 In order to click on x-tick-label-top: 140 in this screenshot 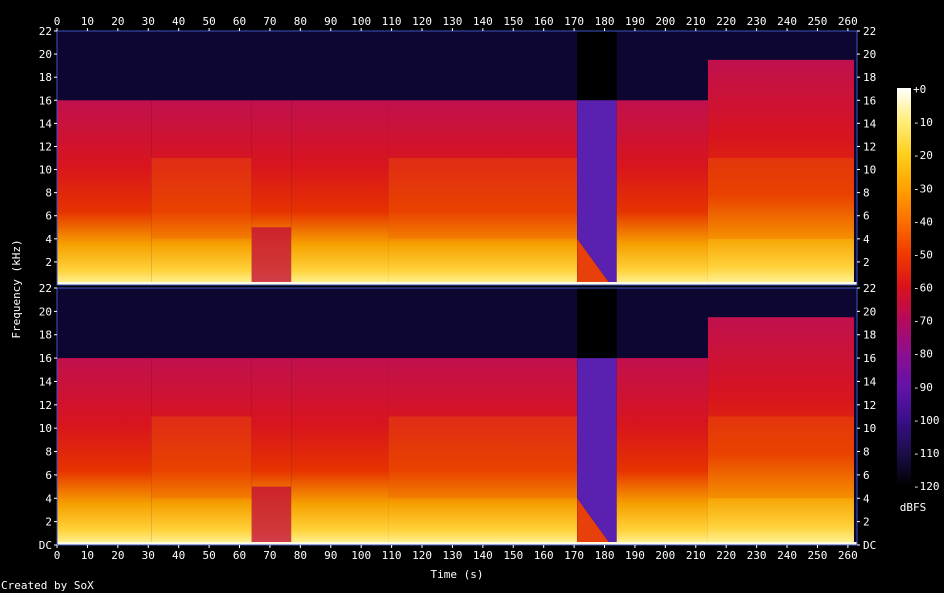, I will do `click(483, 21)`.